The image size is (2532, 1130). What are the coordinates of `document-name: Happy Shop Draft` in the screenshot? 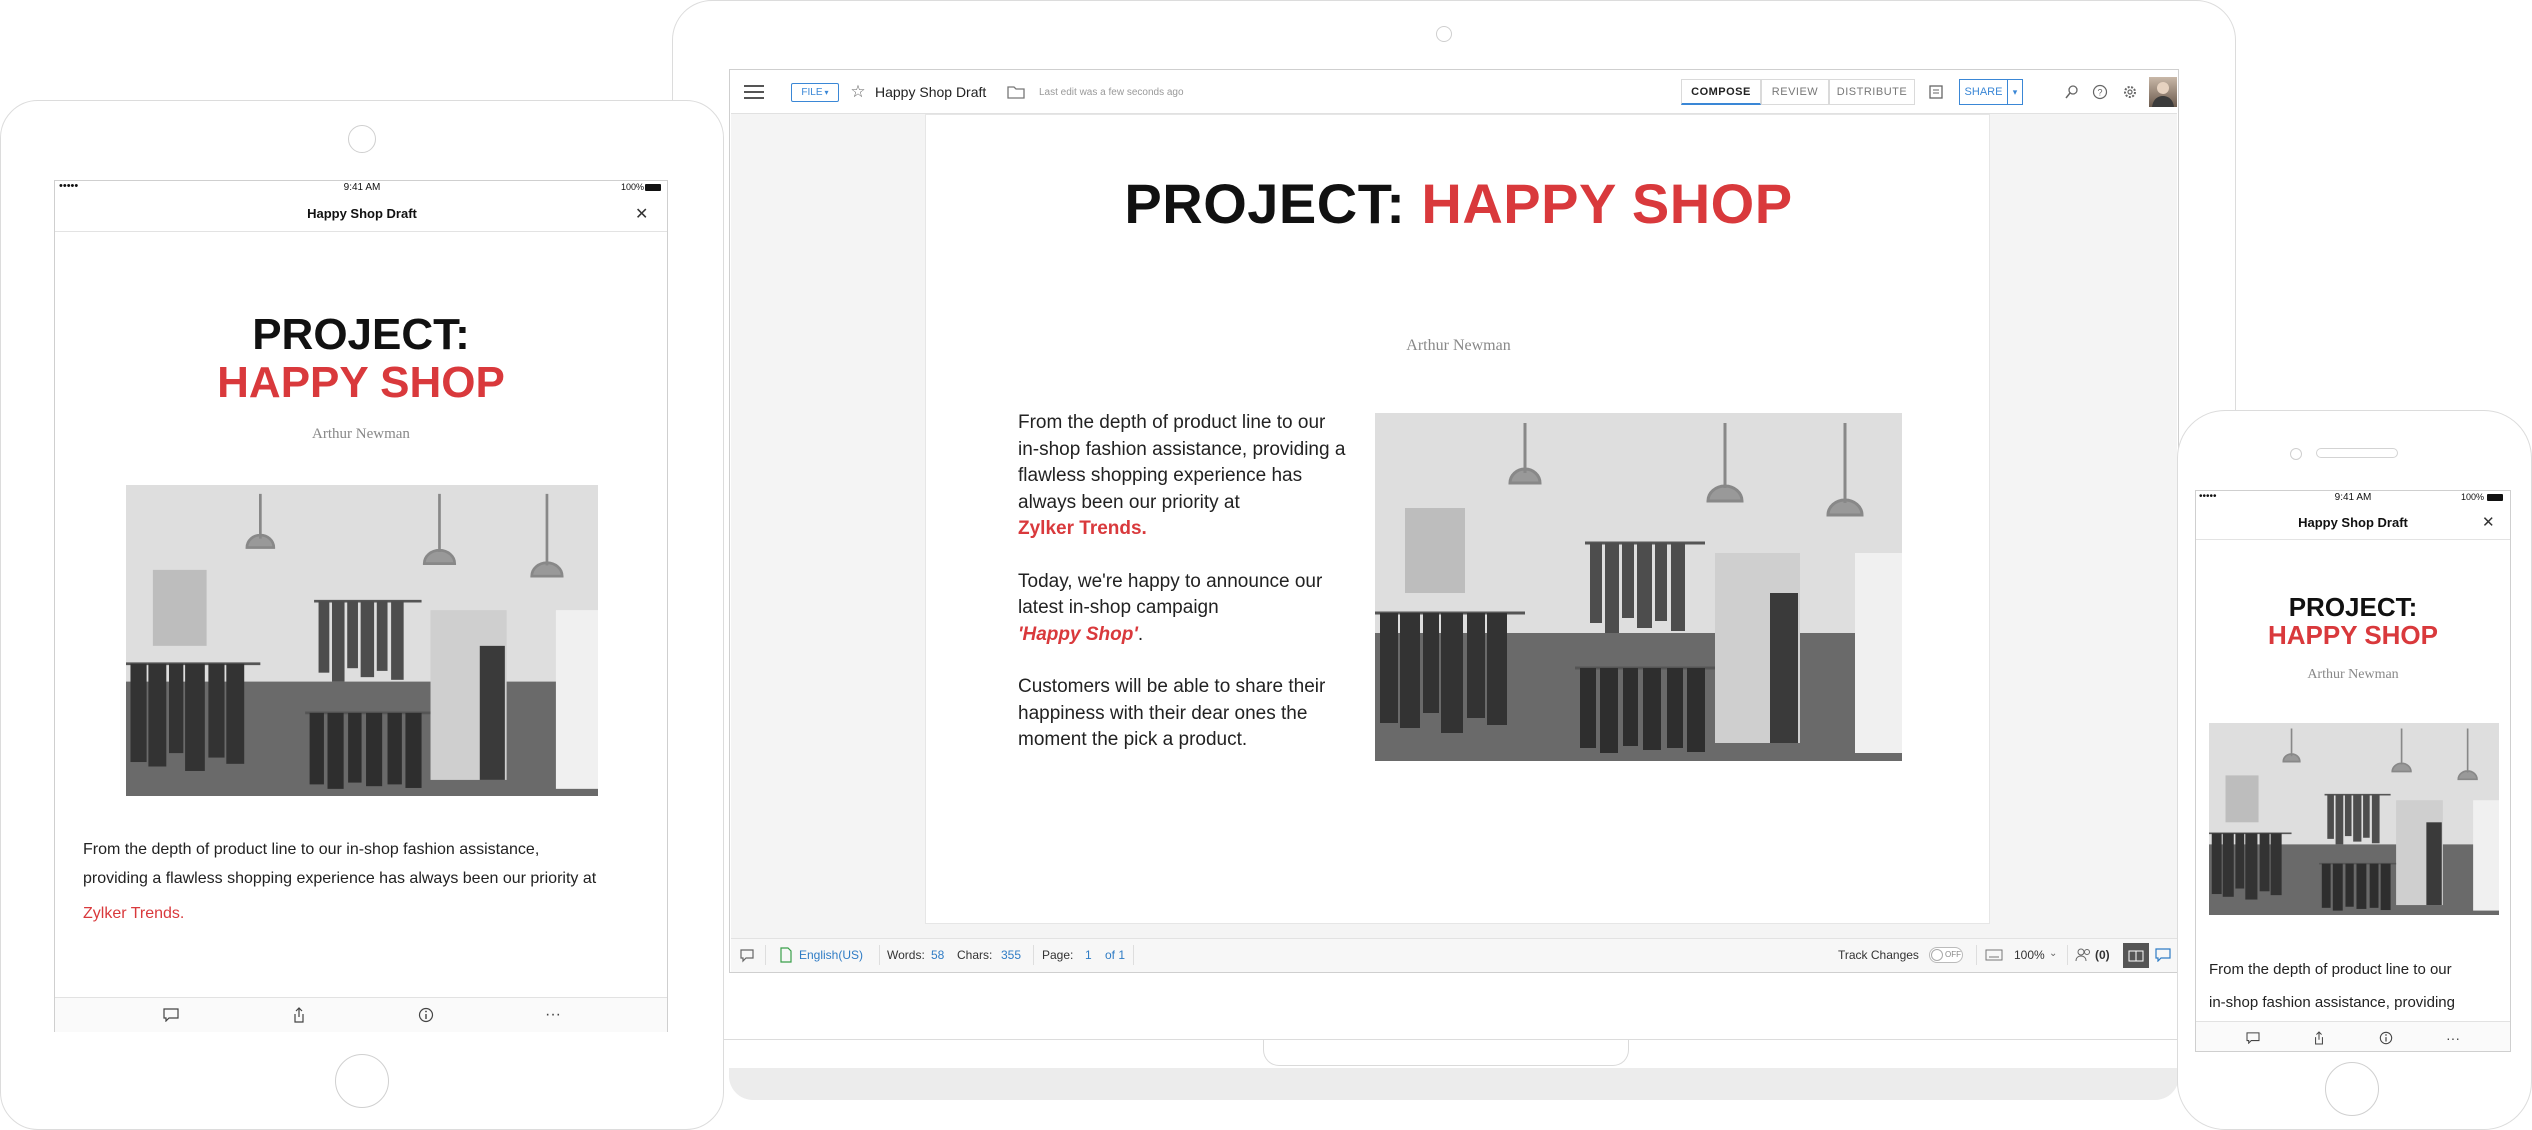 It's located at (930, 92).